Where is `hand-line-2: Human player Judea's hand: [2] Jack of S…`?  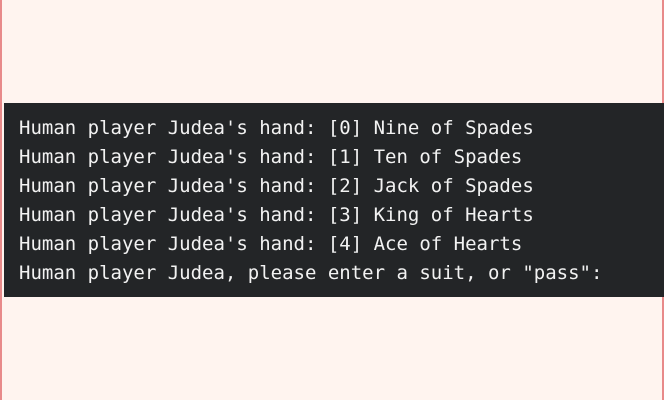 hand-line-2: Human player Judea's hand: [2] Jack of S… is located at coordinates (276, 186).